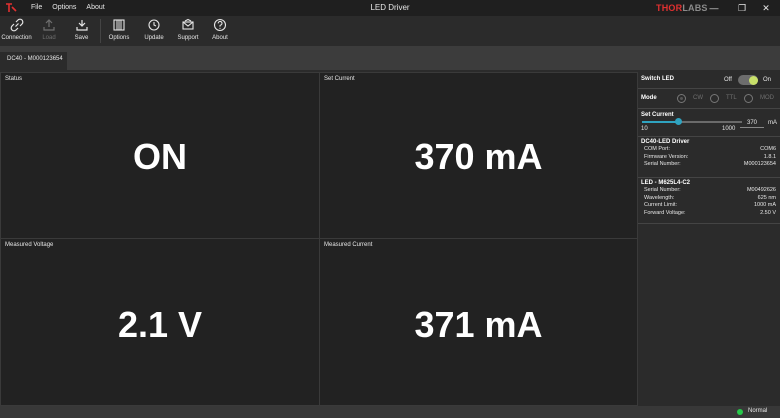 This screenshot has height=418, width=780. I want to click on load-icon, so click(49, 25).